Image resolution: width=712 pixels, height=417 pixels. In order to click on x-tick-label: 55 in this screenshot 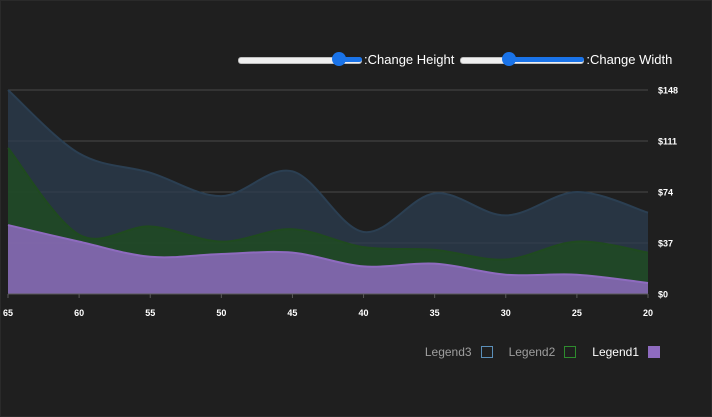, I will do `click(150, 313)`.